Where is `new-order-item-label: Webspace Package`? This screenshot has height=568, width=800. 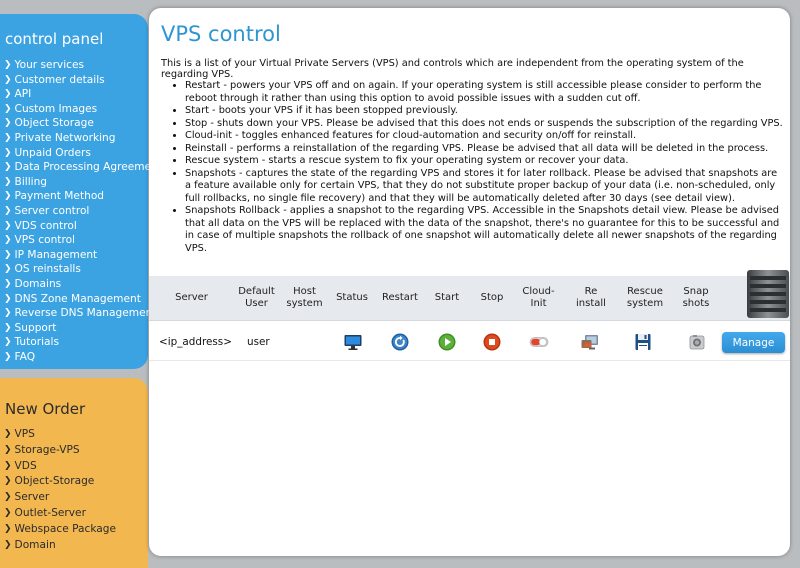 new-order-item-label: Webspace Package is located at coordinates (65, 528).